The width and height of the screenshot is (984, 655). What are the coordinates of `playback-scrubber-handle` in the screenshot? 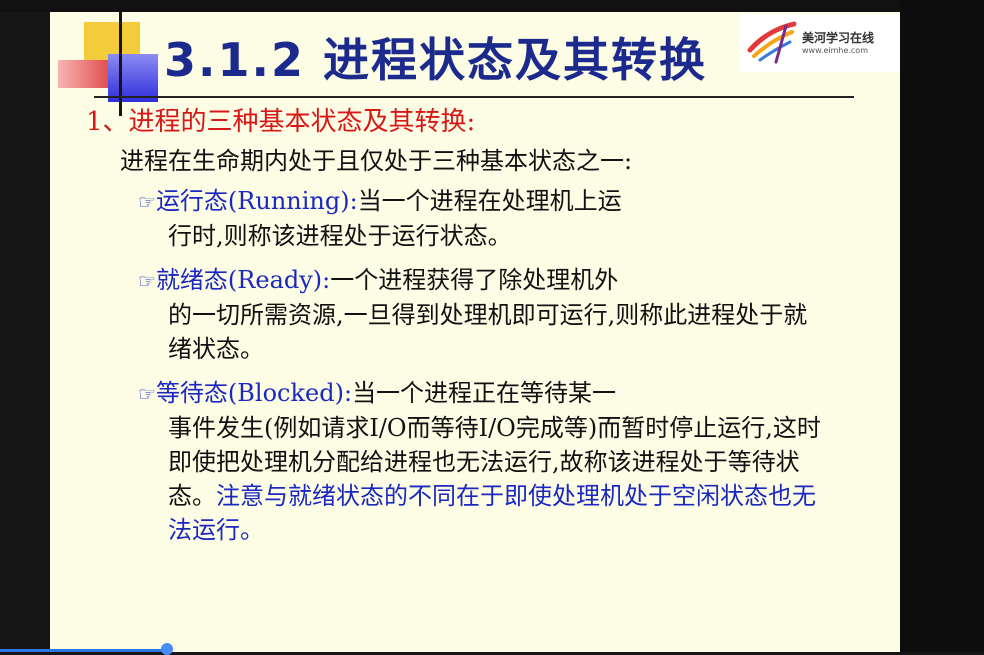 It's located at (167, 649).